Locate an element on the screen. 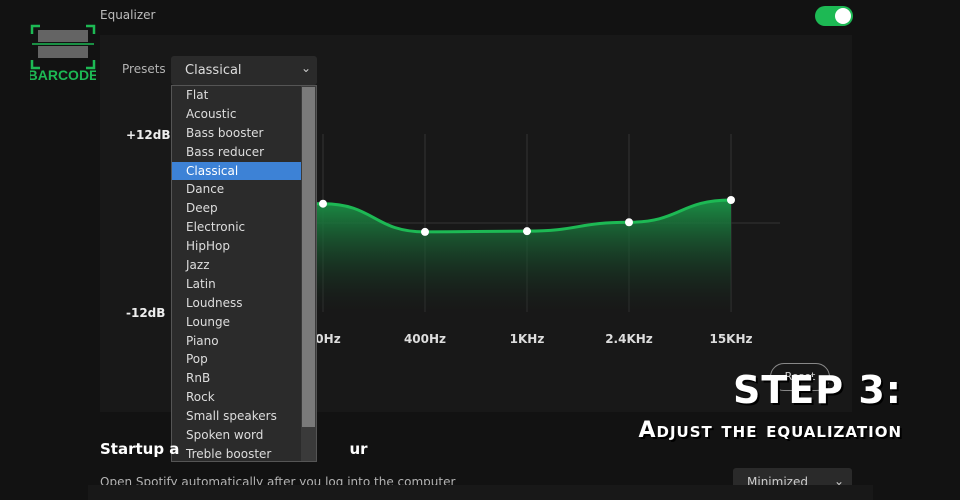 This screenshot has width=960, height=500. x-label: 2.4KHz is located at coordinates (629, 339).